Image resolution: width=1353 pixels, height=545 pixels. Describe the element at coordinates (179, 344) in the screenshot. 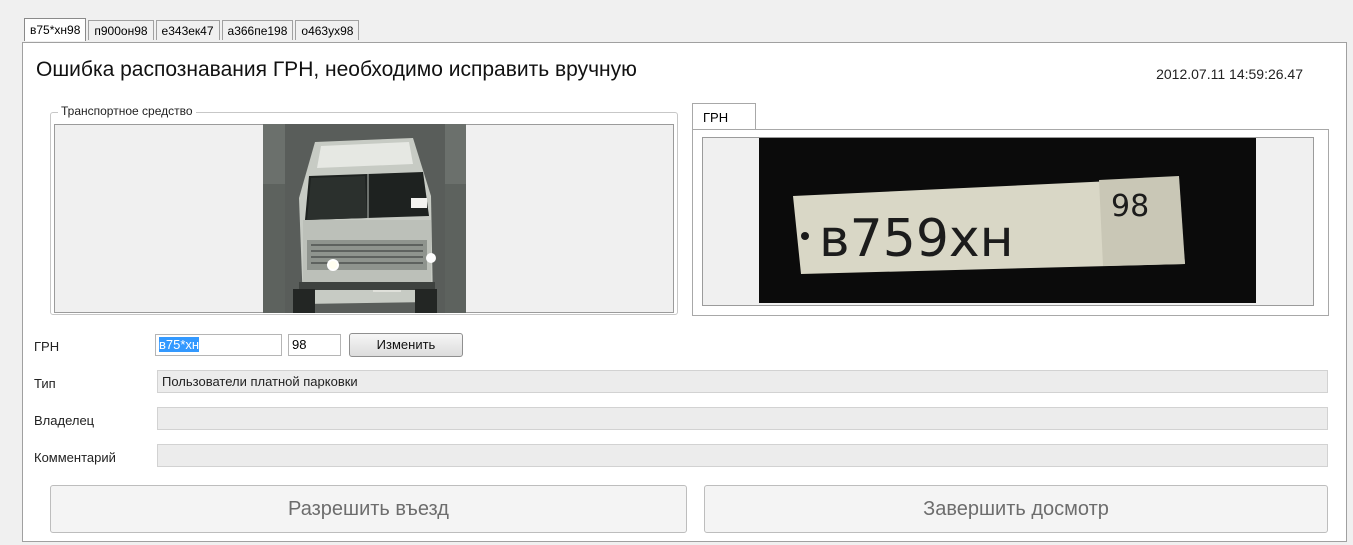

I see `plate-number-value: в75*хн` at that location.